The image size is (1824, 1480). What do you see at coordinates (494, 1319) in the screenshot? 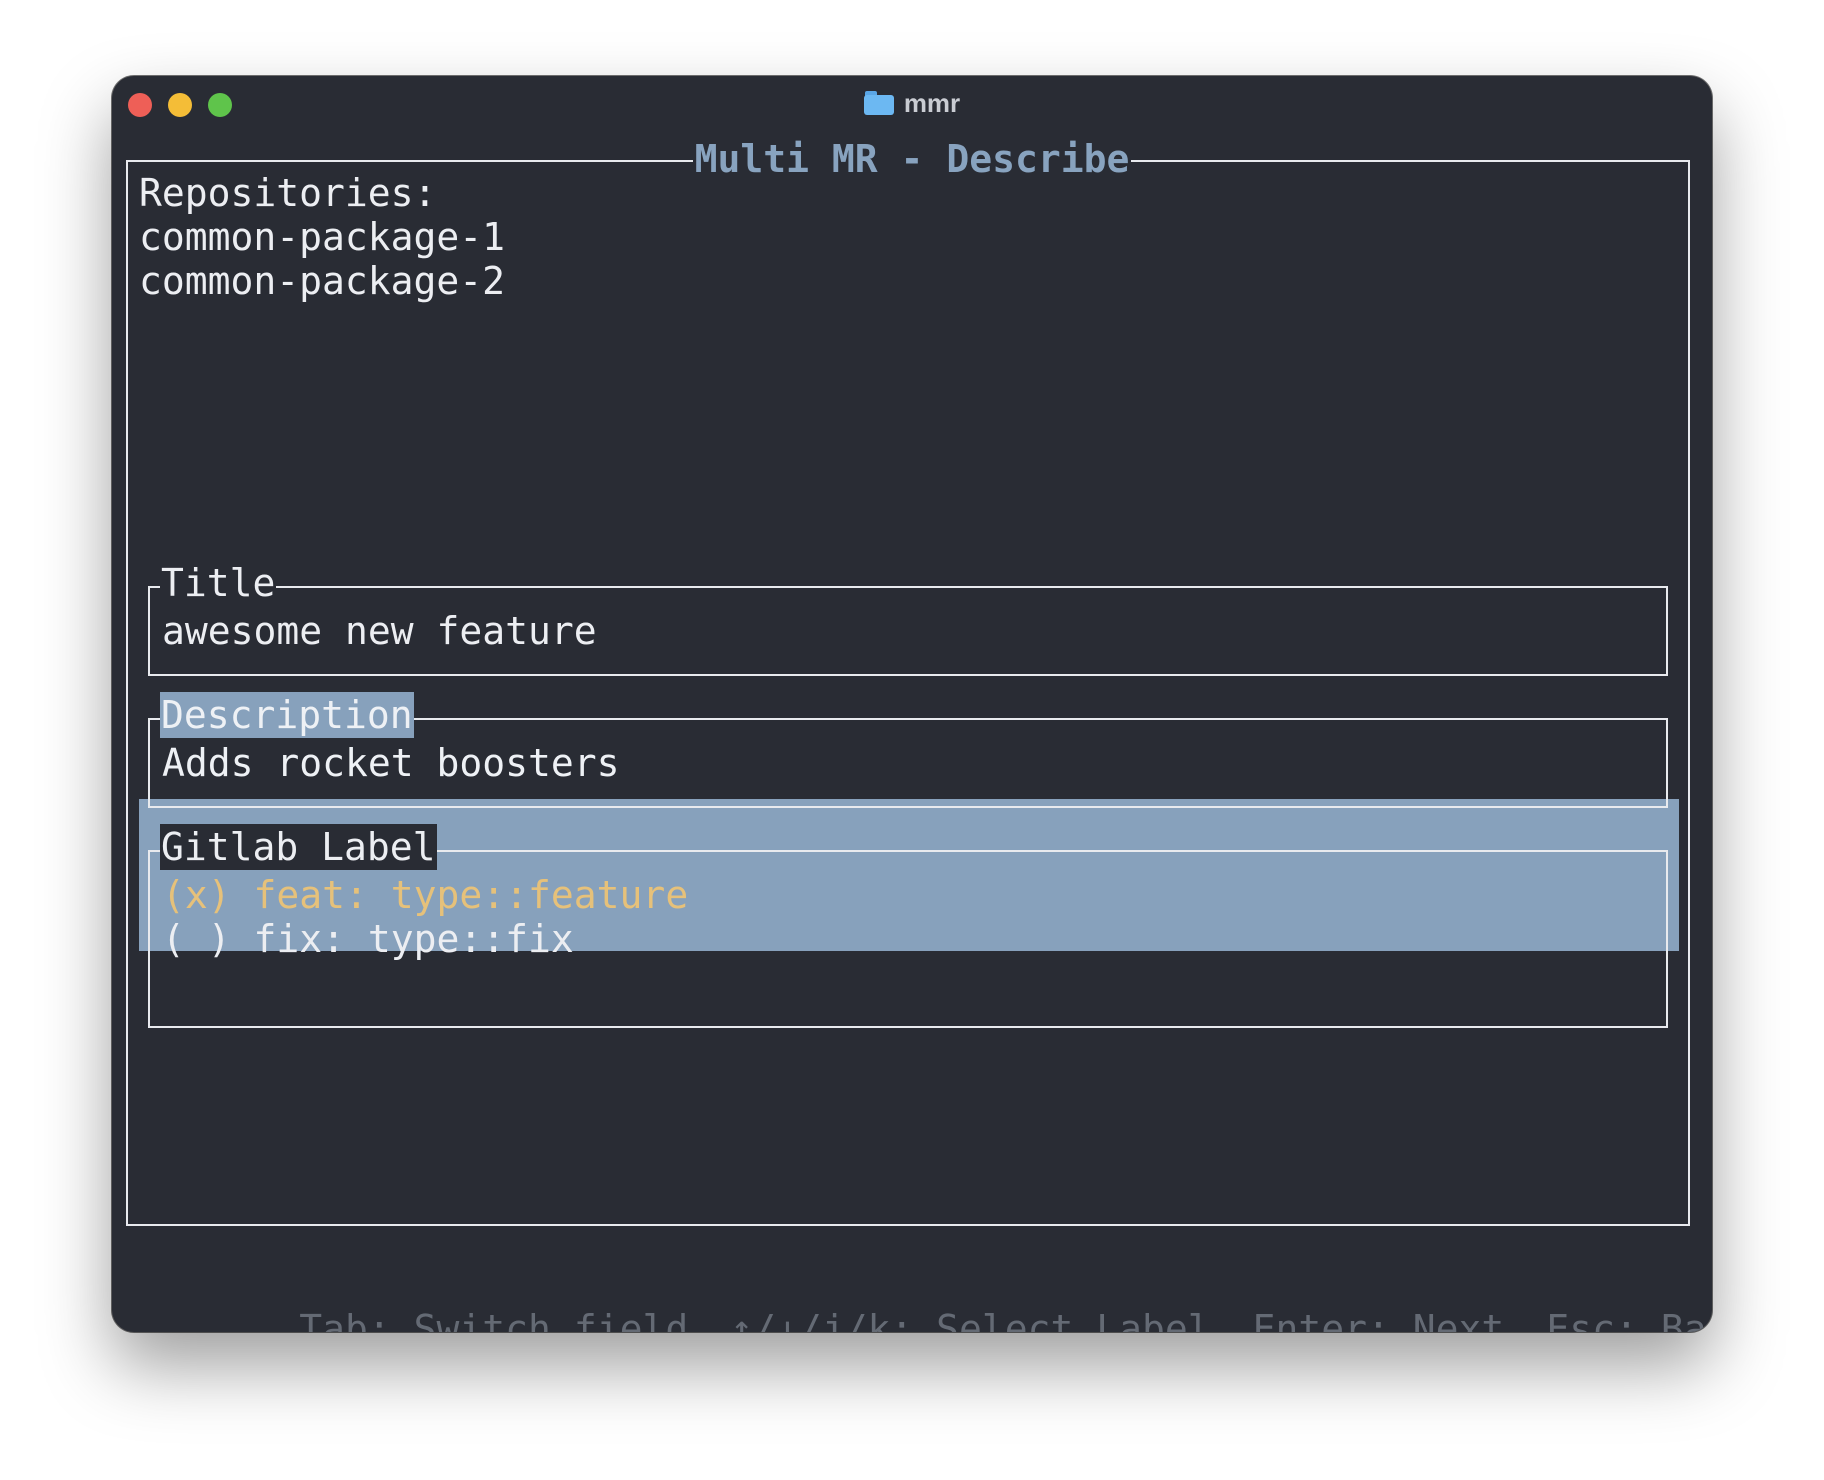
I see `hint-switch-field: Tab: Switch field` at bounding box center [494, 1319].